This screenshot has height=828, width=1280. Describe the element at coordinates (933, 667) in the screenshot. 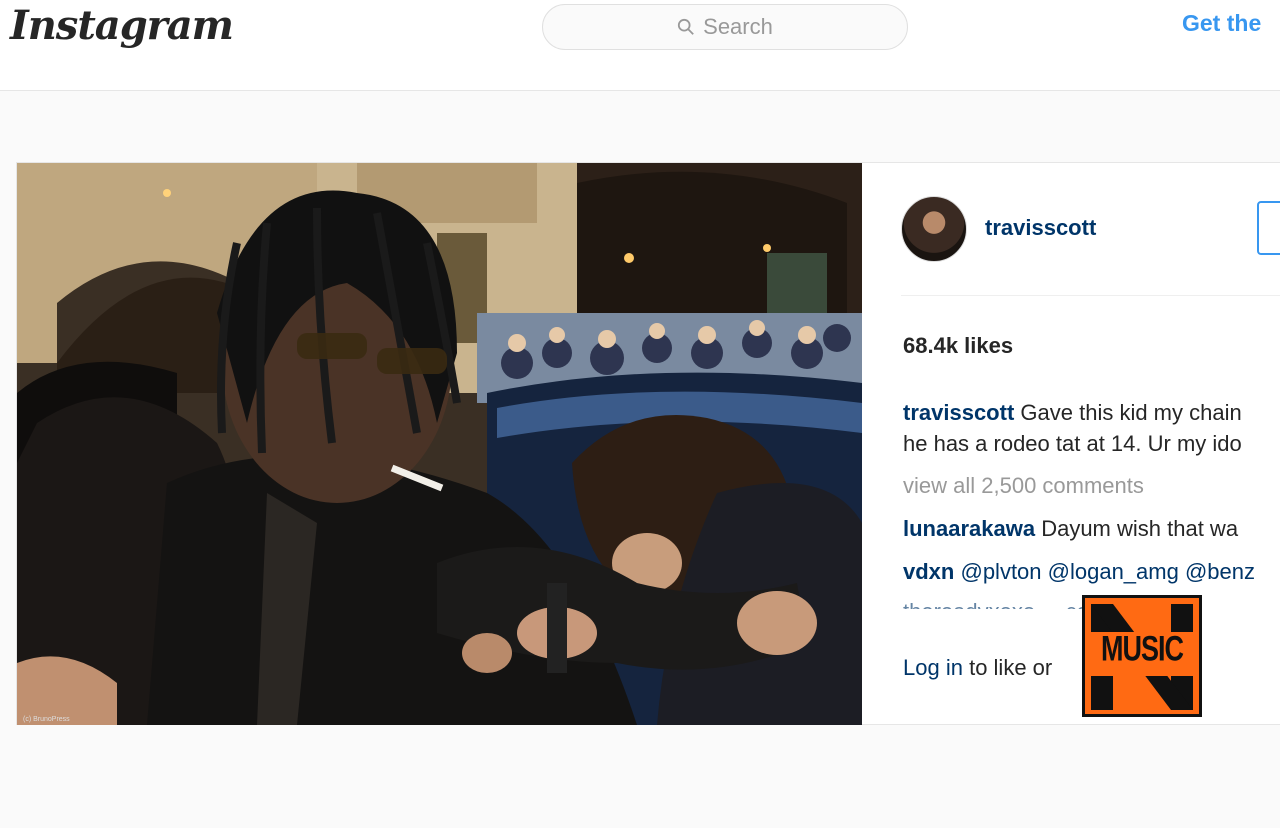

I see `log-in-link: Log in` at that location.